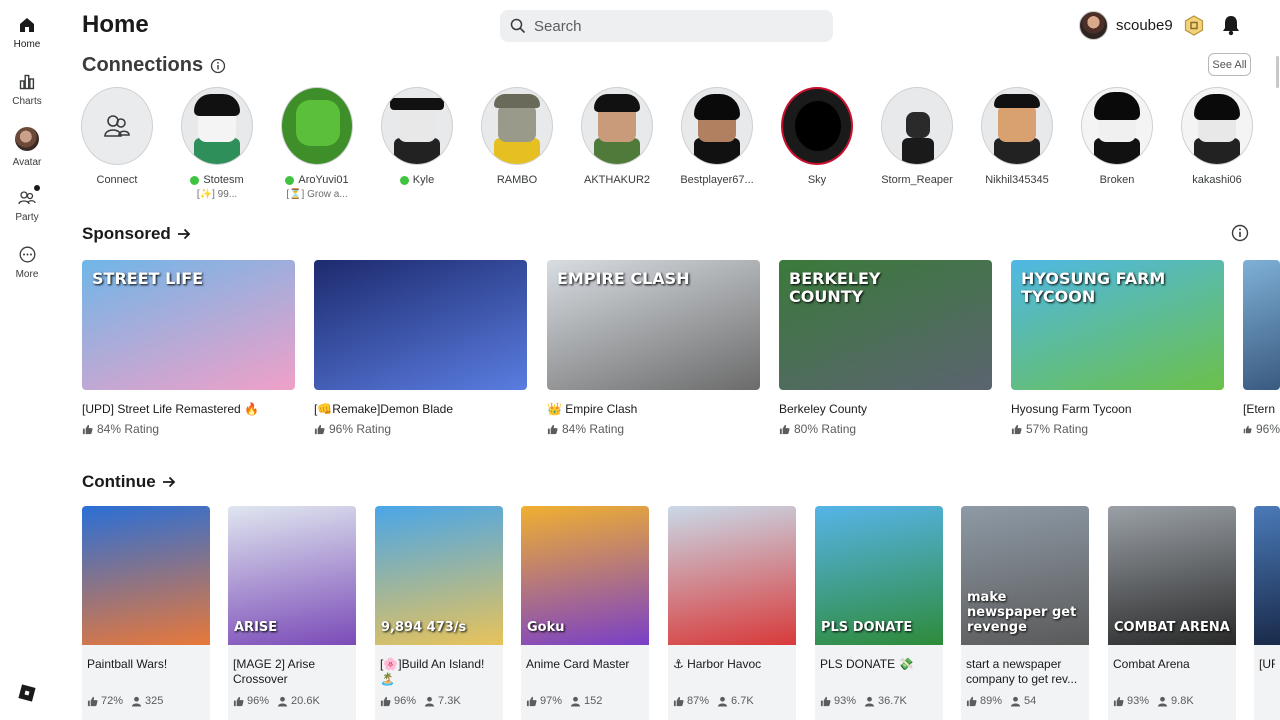 This screenshot has height=720, width=1280. What do you see at coordinates (825, 429) in the screenshot?
I see `rating-value: 80% Rating` at bounding box center [825, 429].